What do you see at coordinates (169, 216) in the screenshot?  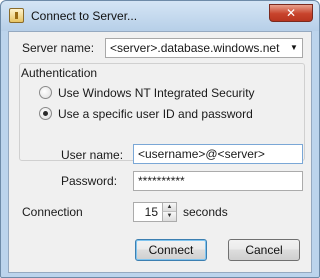 I see `stepper-down-icon: ▼` at bounding box center [169, 216].